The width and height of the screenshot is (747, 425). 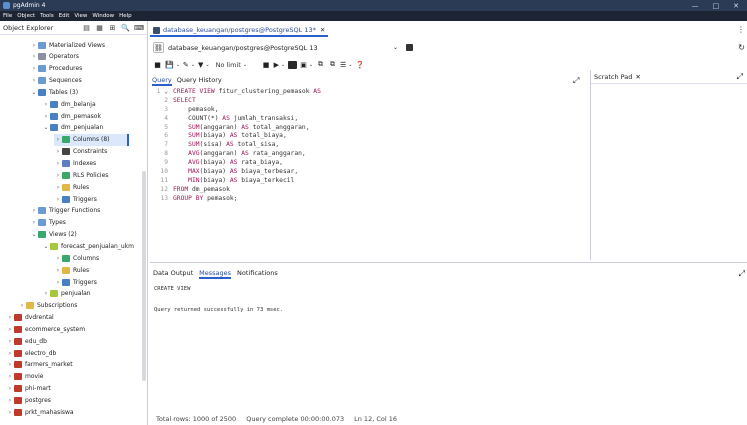 What do you see at coordinates (31, 353) in the screenshot?
I see `tree-node: › electro_db` at bounding box center [31, 353].